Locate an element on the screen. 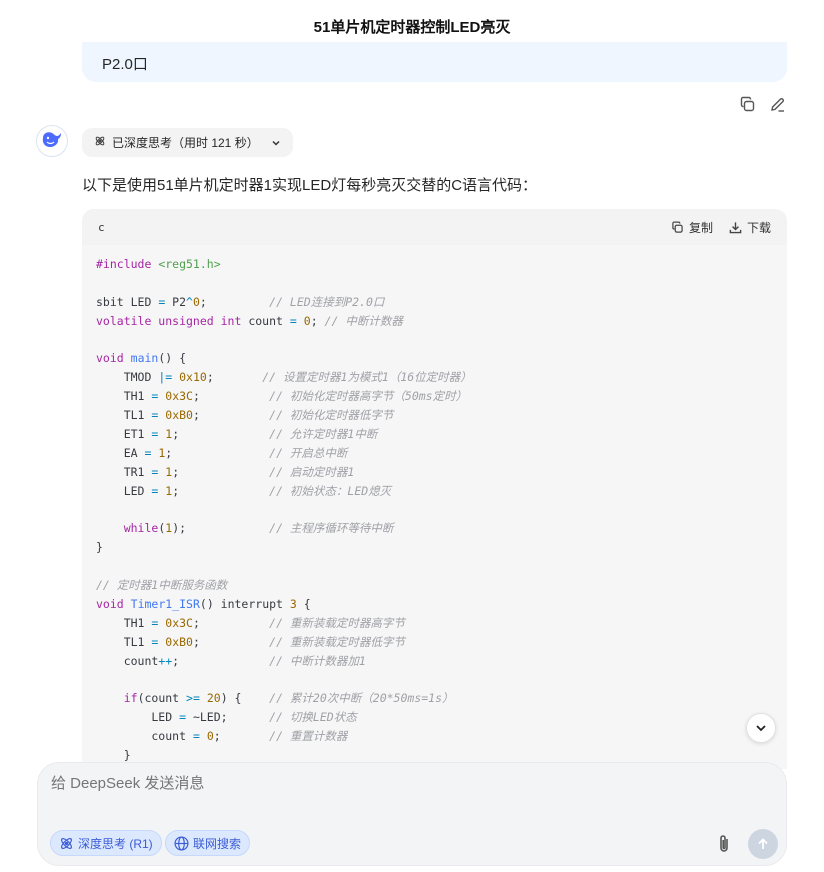 The image size is (824, 872). code-token: // 中断计数器 is located at coordinates (363, 320).